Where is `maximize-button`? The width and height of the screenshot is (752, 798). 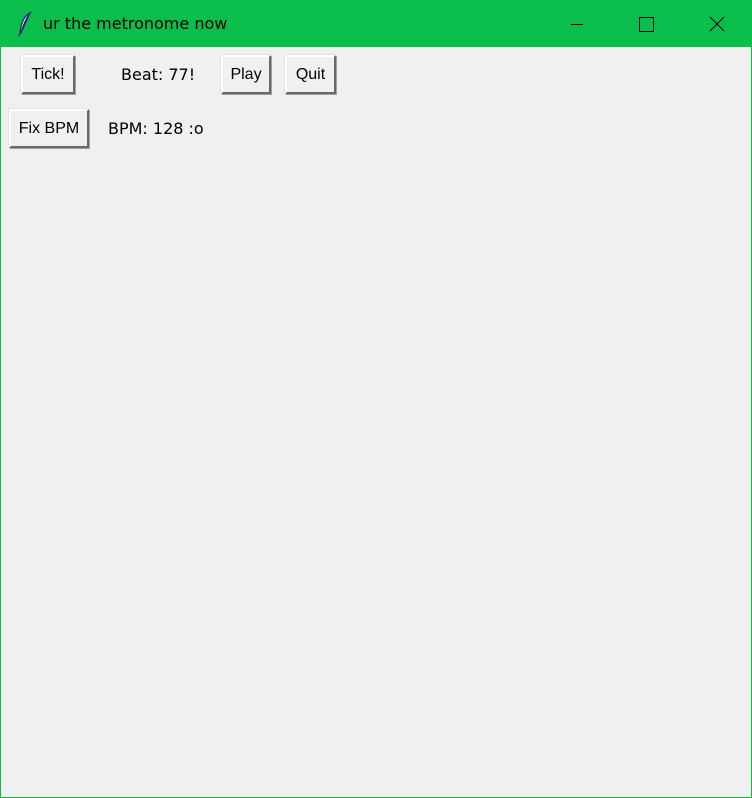
maximize-button is located at coordinates (646, 24).